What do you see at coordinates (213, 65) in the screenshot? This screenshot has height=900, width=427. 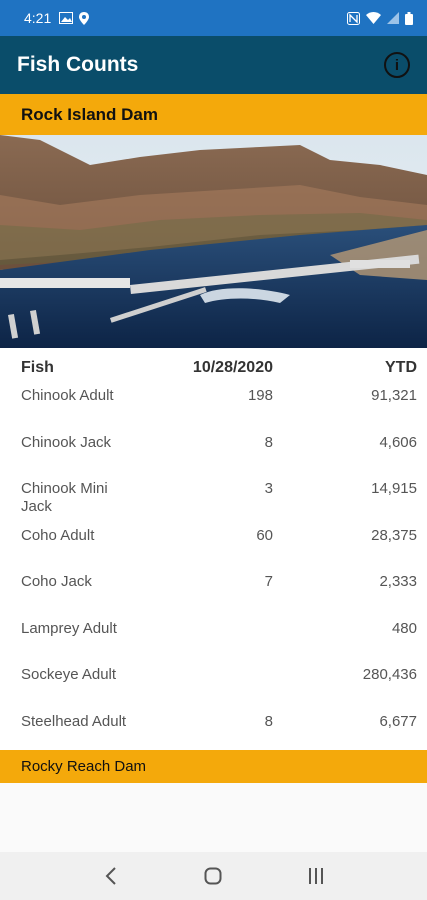 I see `app-bar: Fish Counts i` at bounding box center [213, 65].